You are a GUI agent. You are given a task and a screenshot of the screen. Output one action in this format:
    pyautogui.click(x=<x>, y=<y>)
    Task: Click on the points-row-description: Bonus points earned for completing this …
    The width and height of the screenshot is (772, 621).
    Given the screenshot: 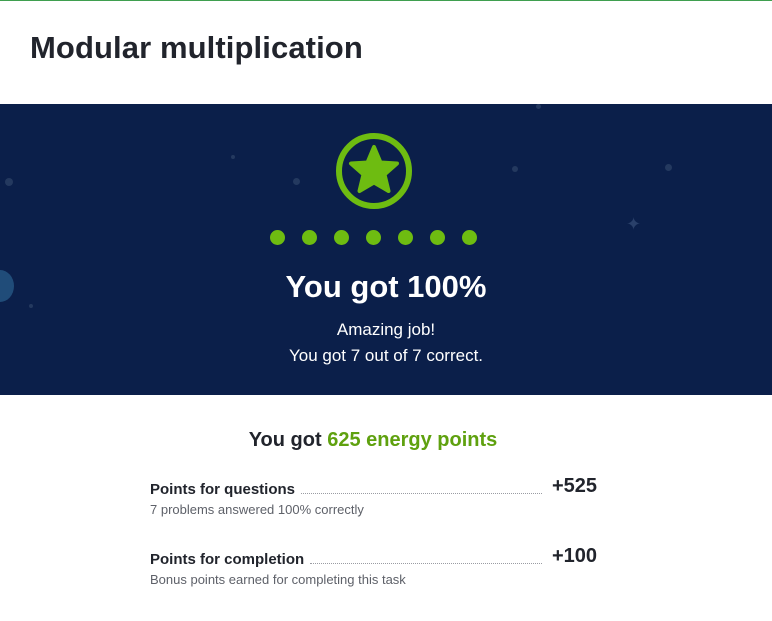 What is the action you would take?
    pyautogui.click(x=278, y=579)
    